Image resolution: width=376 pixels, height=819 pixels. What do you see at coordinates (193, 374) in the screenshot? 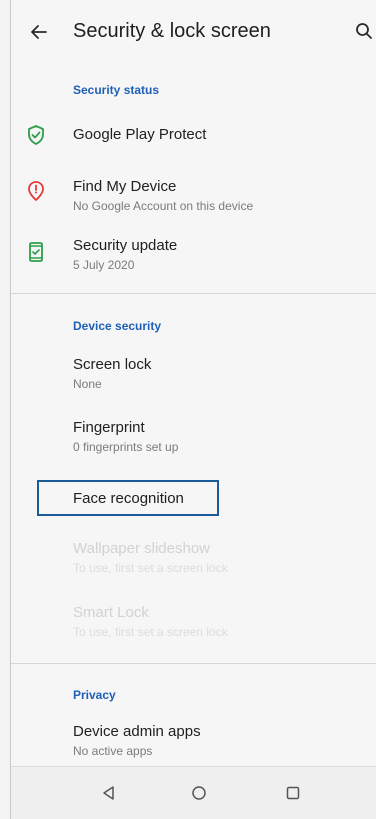
I see `item-screen-lock: Screen lock None` at bounding box center [193, 374].